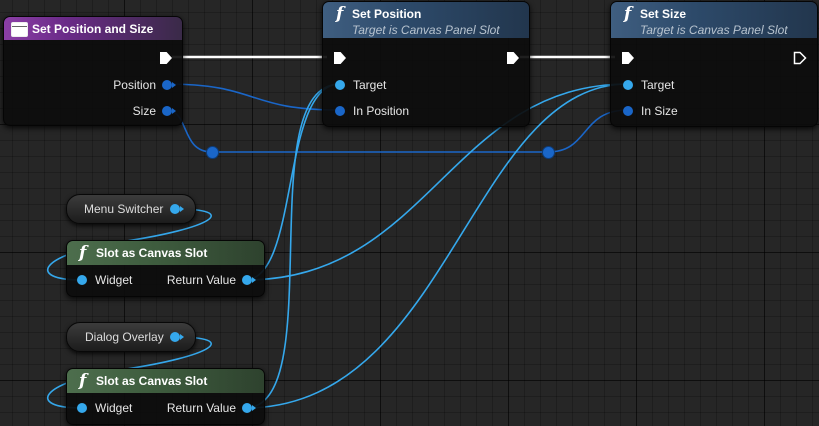 This screenshot has height=426, width=819. I want to click on position-wire, so click(253, 97).